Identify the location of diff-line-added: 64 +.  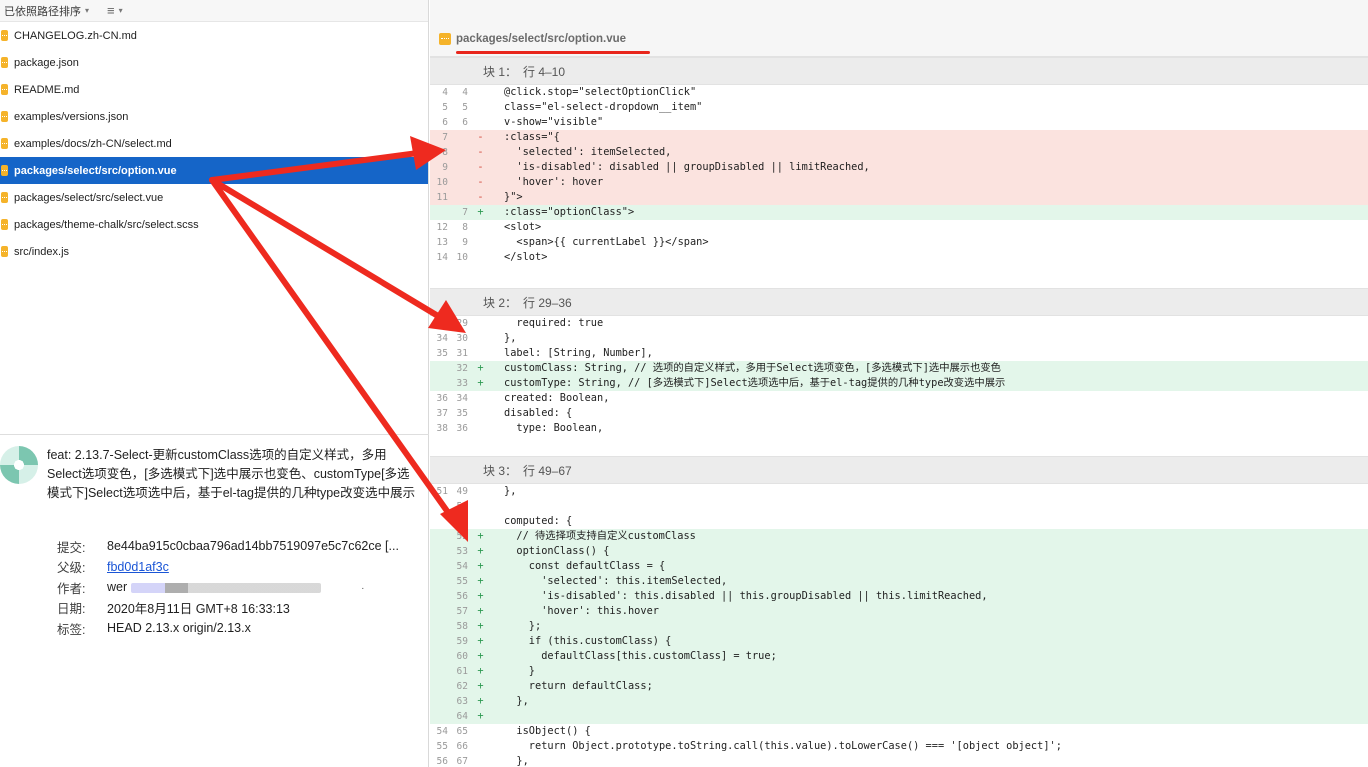
(899, 716).